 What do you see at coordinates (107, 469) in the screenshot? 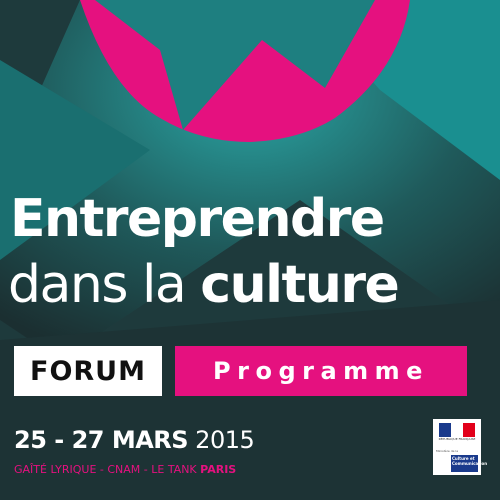
I see `venue-list: GAÎTÉ LYRIQUE - CNAM - LE TANK` at bounding box center [107, 469].